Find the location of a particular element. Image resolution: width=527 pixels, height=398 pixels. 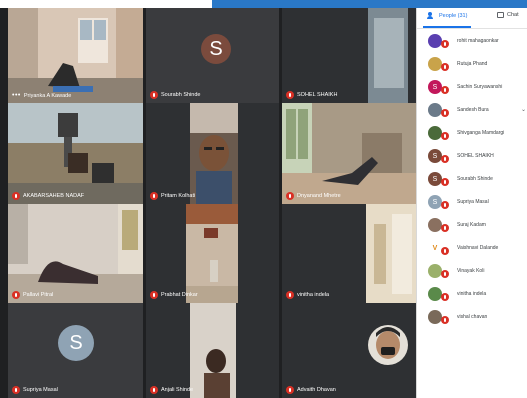

participant-name: vishal chavan is located at coordinates (472, 317).